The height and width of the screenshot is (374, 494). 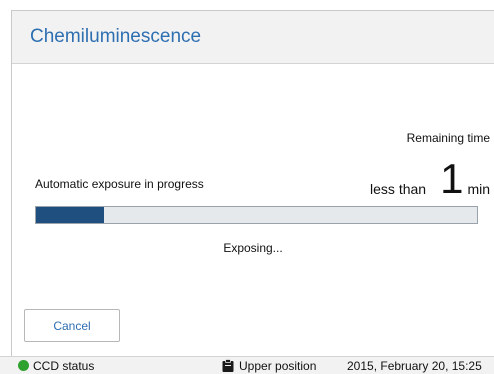 What do you see at coordinates (228, 365) in the screenshot?
I see `clipboard-icon` at bounding box center [228, 365].